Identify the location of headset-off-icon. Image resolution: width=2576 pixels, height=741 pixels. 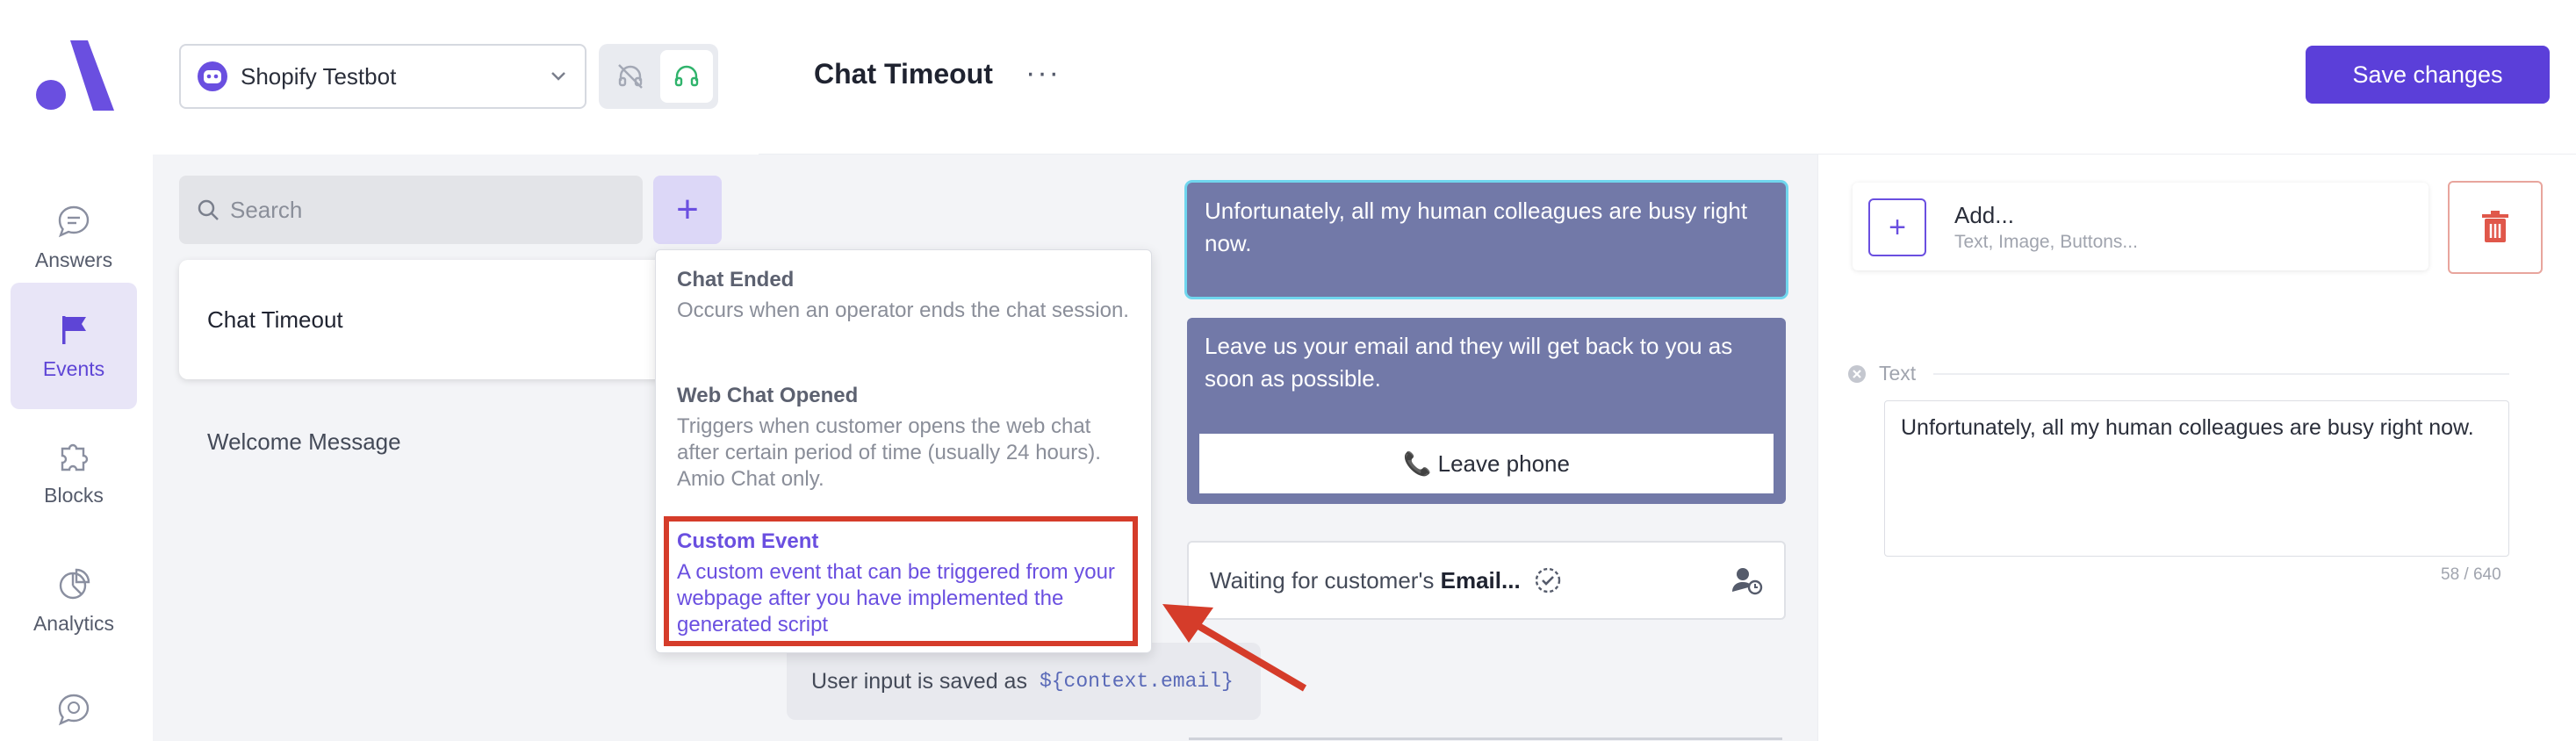
(630, 76).